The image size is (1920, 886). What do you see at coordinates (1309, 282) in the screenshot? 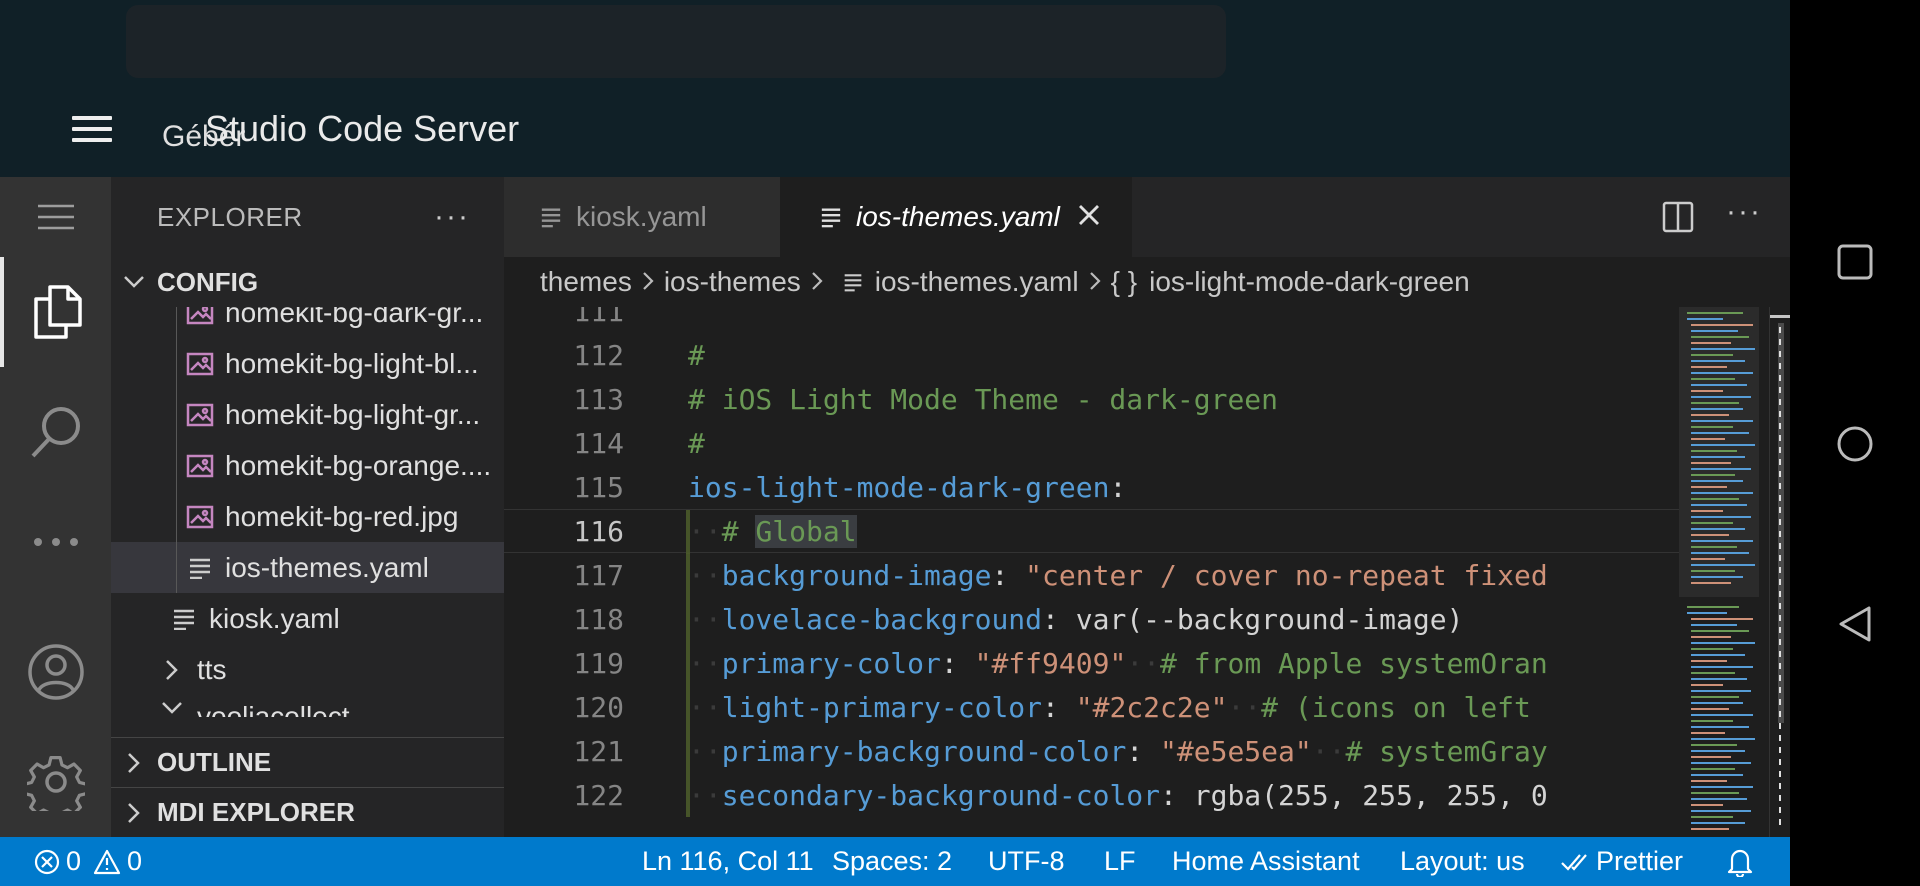
I see `breadcrumb-item: ios-light-mode-dark-green` at bounding box center [1309, 282].